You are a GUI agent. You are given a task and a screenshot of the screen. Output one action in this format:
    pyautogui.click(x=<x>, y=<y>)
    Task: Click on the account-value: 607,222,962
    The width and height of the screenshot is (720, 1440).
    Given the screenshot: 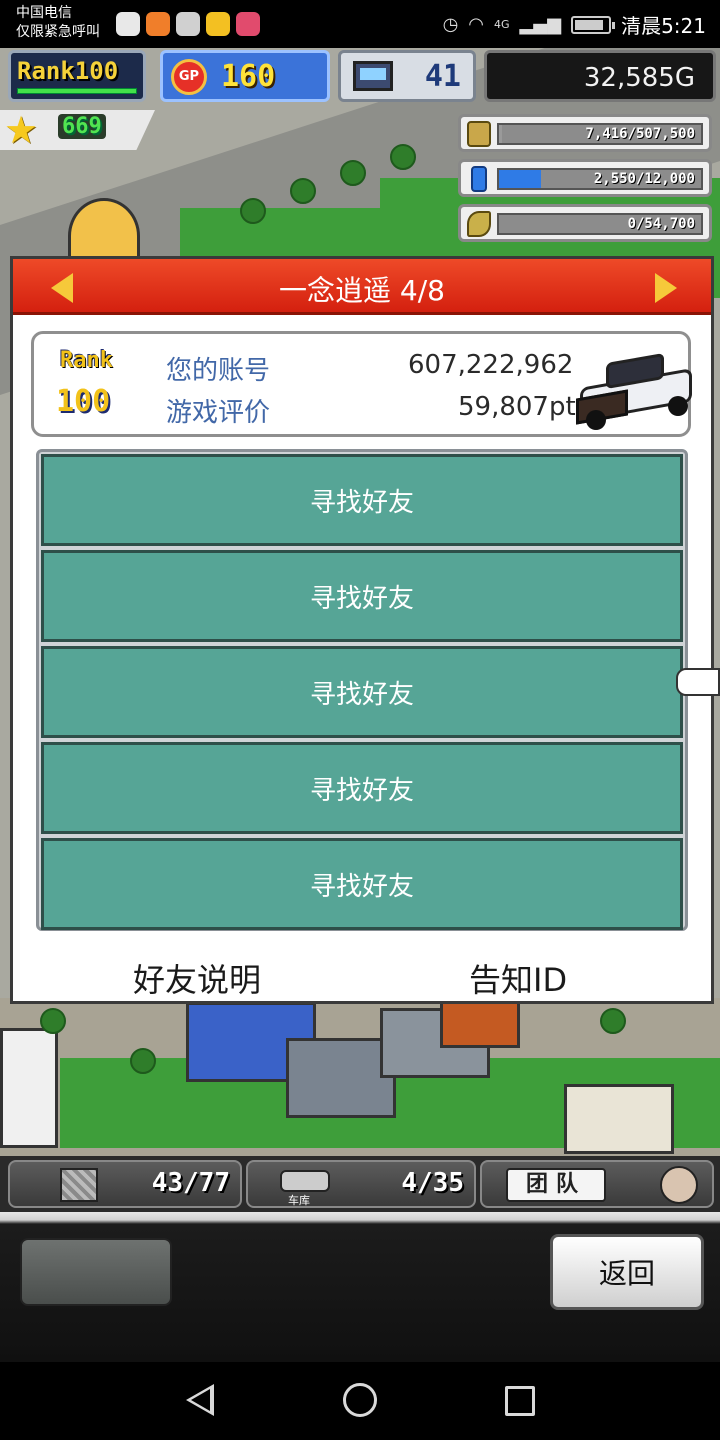 What is the action you would take?
    pyautogui.click(x=491, y=365)
    